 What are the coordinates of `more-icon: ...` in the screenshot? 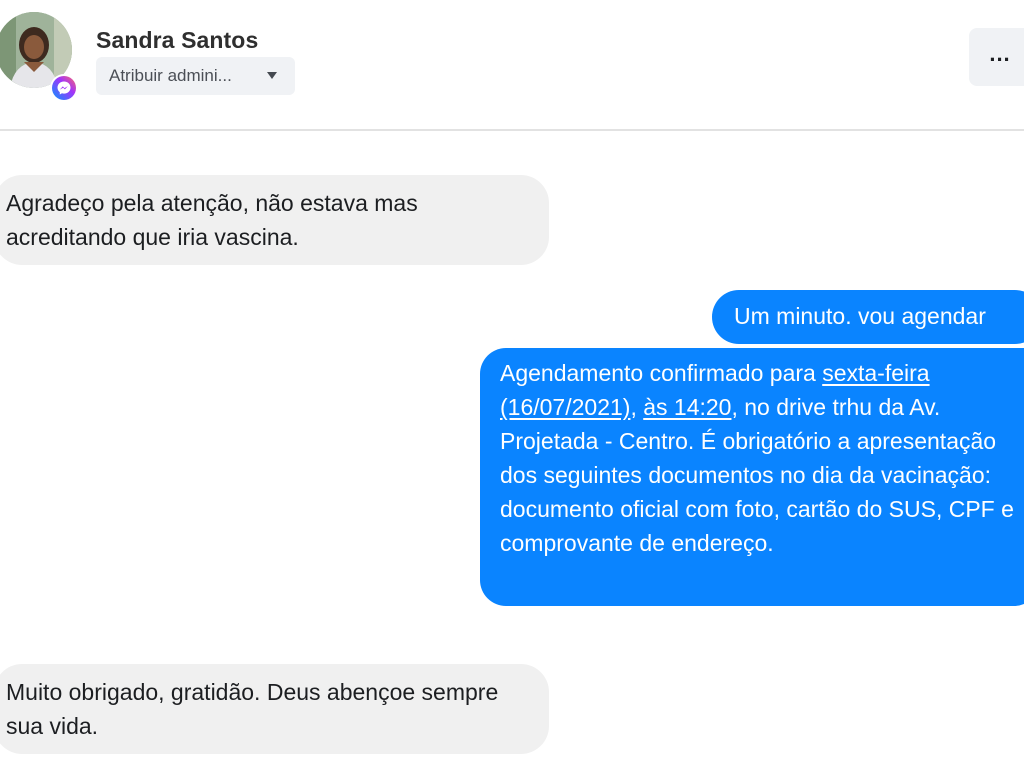 It's located at (1000, 53).